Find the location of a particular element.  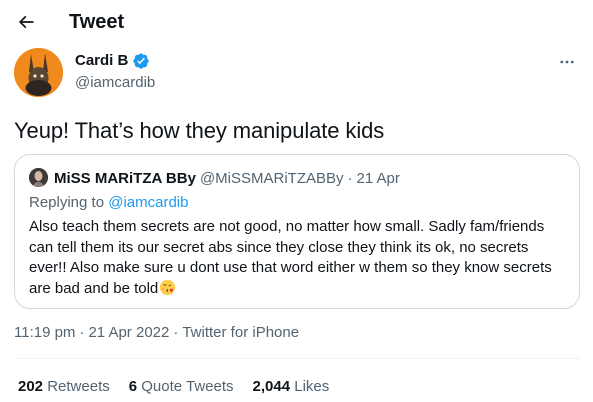

tweet-stats: 202 Retweets 6 Quote Tweets 2,044 Likes is located at coordinates (173, 387).